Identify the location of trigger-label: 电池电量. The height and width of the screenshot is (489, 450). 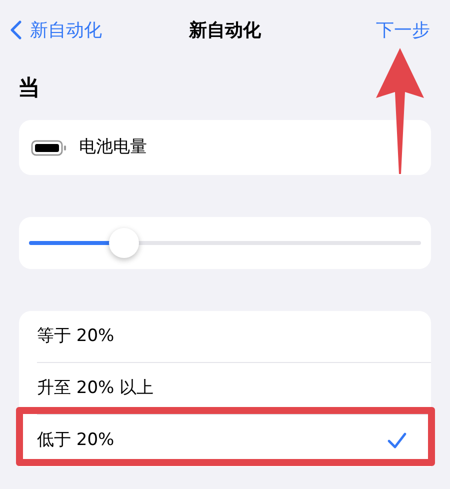
(113, 147).